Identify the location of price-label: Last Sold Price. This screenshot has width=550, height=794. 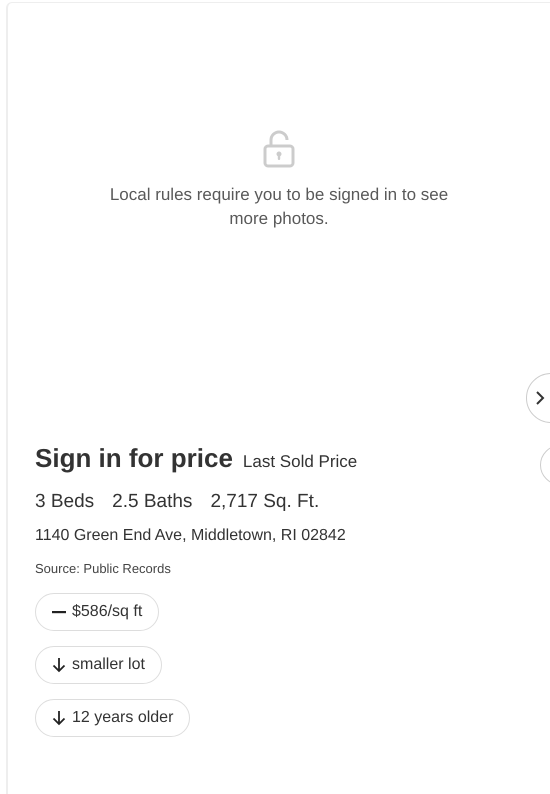
(300, 462).